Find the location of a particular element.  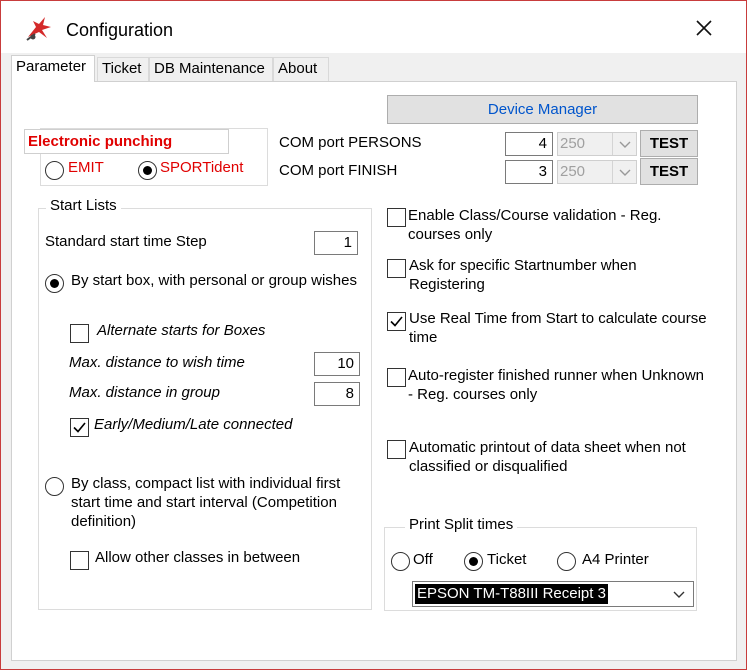

emit-radio is located at coordinates (54, 170).